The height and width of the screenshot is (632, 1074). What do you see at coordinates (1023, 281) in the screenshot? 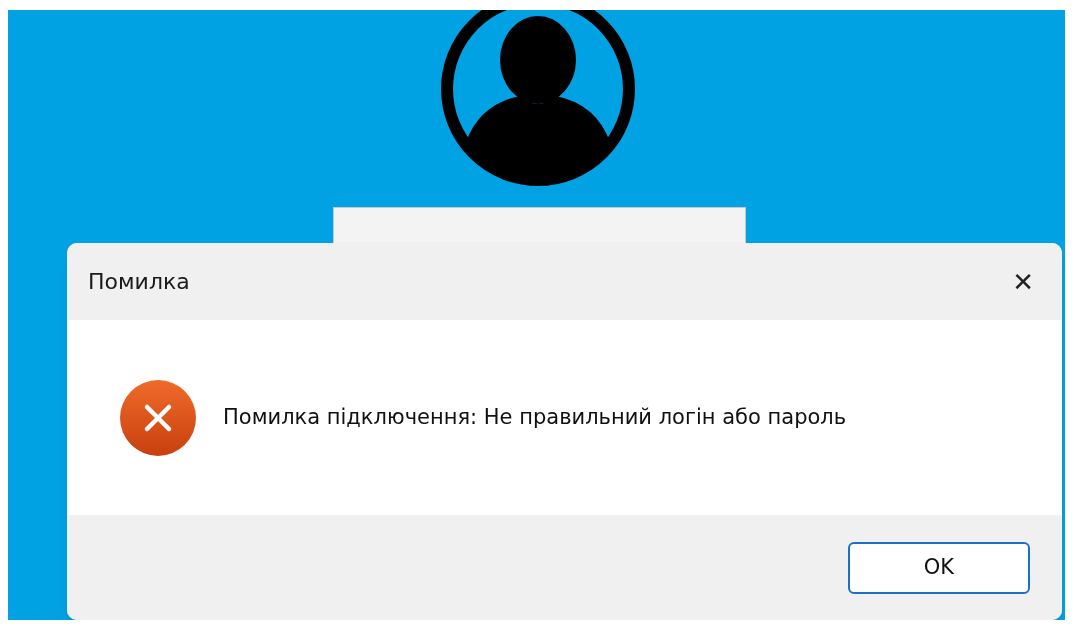
I see `close-button: ✕` at bounding box center [1023, 281].